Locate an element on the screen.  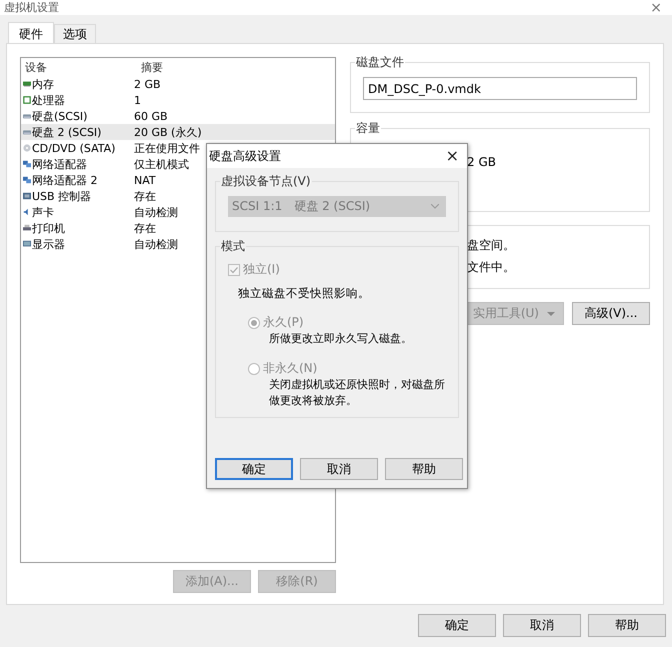
column-header: 摘要 is located at coordinates (152, 67).